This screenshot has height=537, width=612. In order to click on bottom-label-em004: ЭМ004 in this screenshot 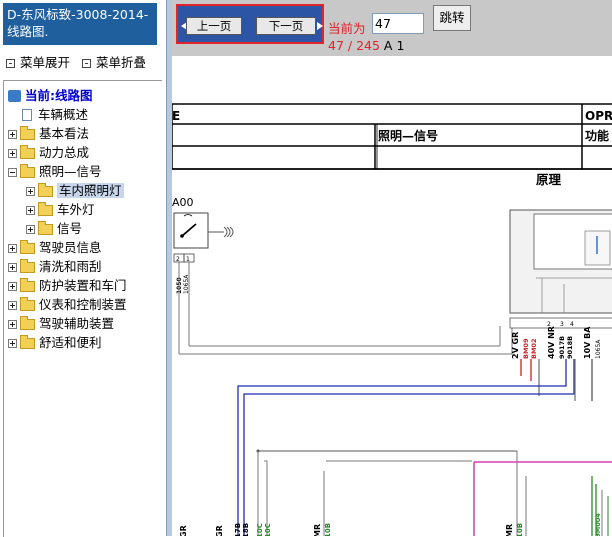, I will do `click(598, 524)`.